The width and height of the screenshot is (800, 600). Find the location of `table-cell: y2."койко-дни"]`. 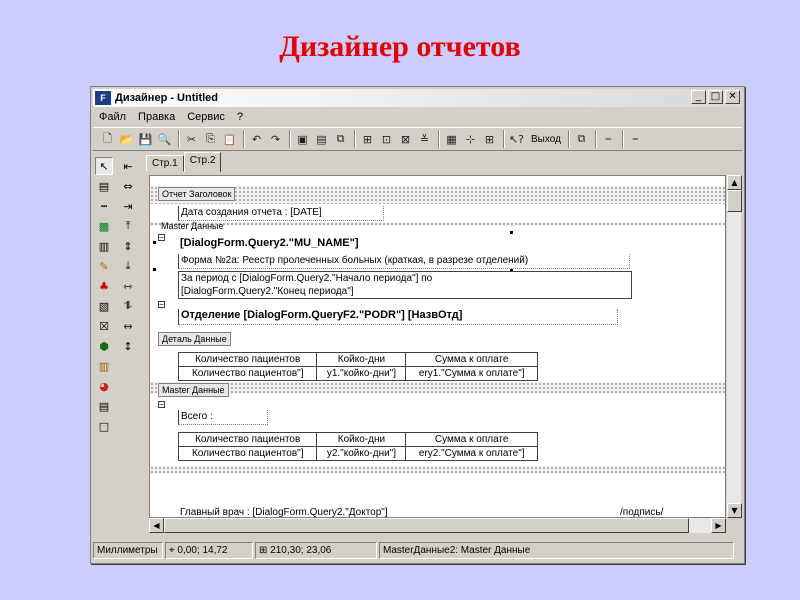

table-cell: y2."койко-дни"] is located at coordinates (361, 453).